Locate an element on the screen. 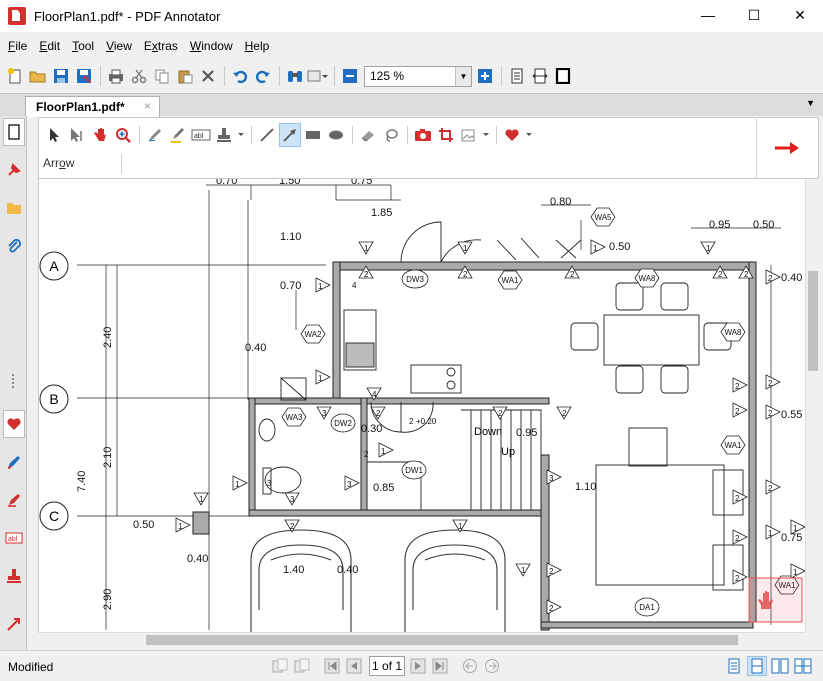 This screenshot has height=681, width=823. sidebar-arrow-icon is located at coordinates (14, 624).